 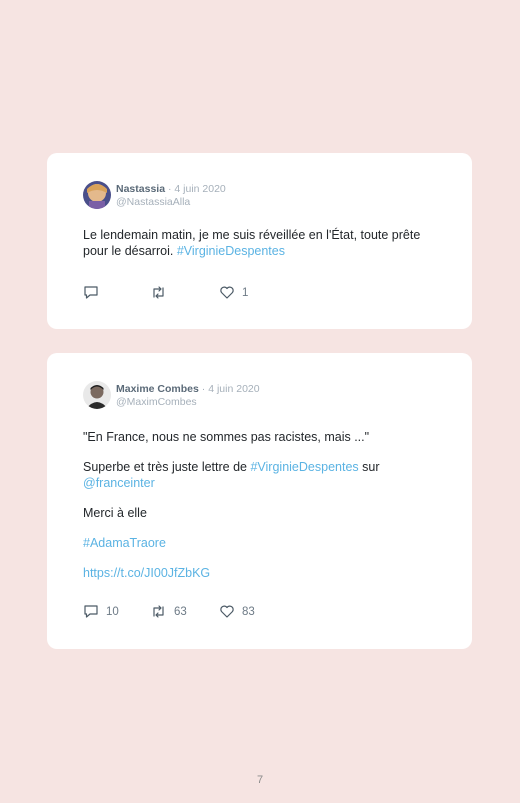 What do you see at coordinates (188, 402) in the screenshot?
I see `author-handle: @MaximCombes` at bounding box center [188, 402].